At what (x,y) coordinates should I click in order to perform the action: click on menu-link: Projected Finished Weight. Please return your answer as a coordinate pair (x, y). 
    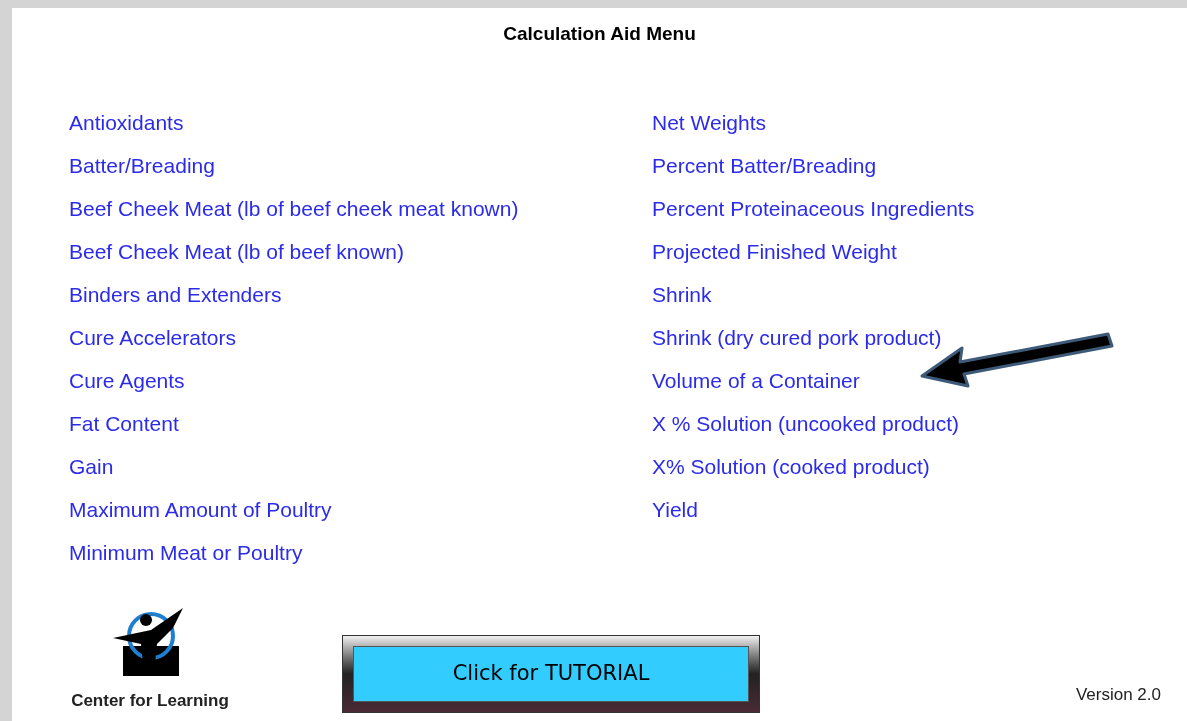
    Looking at the image, I should click on (774, 251).